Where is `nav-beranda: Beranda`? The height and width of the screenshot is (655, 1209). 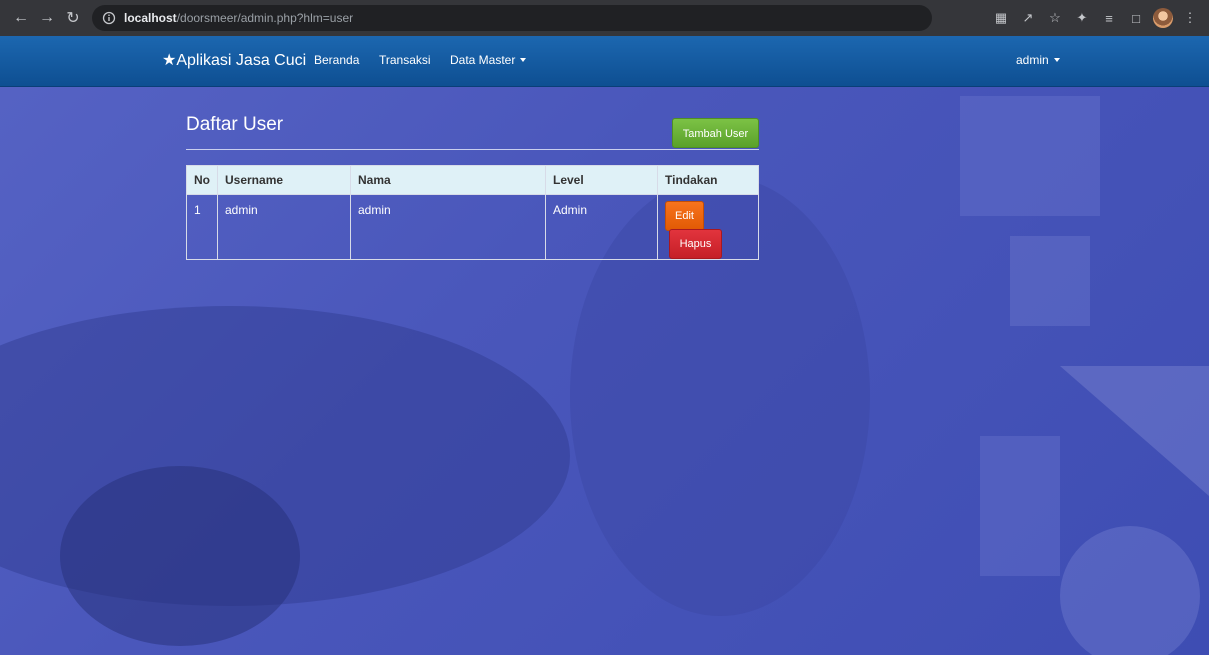 nav-beranda: Beranda is located at coordinates (336, 60).